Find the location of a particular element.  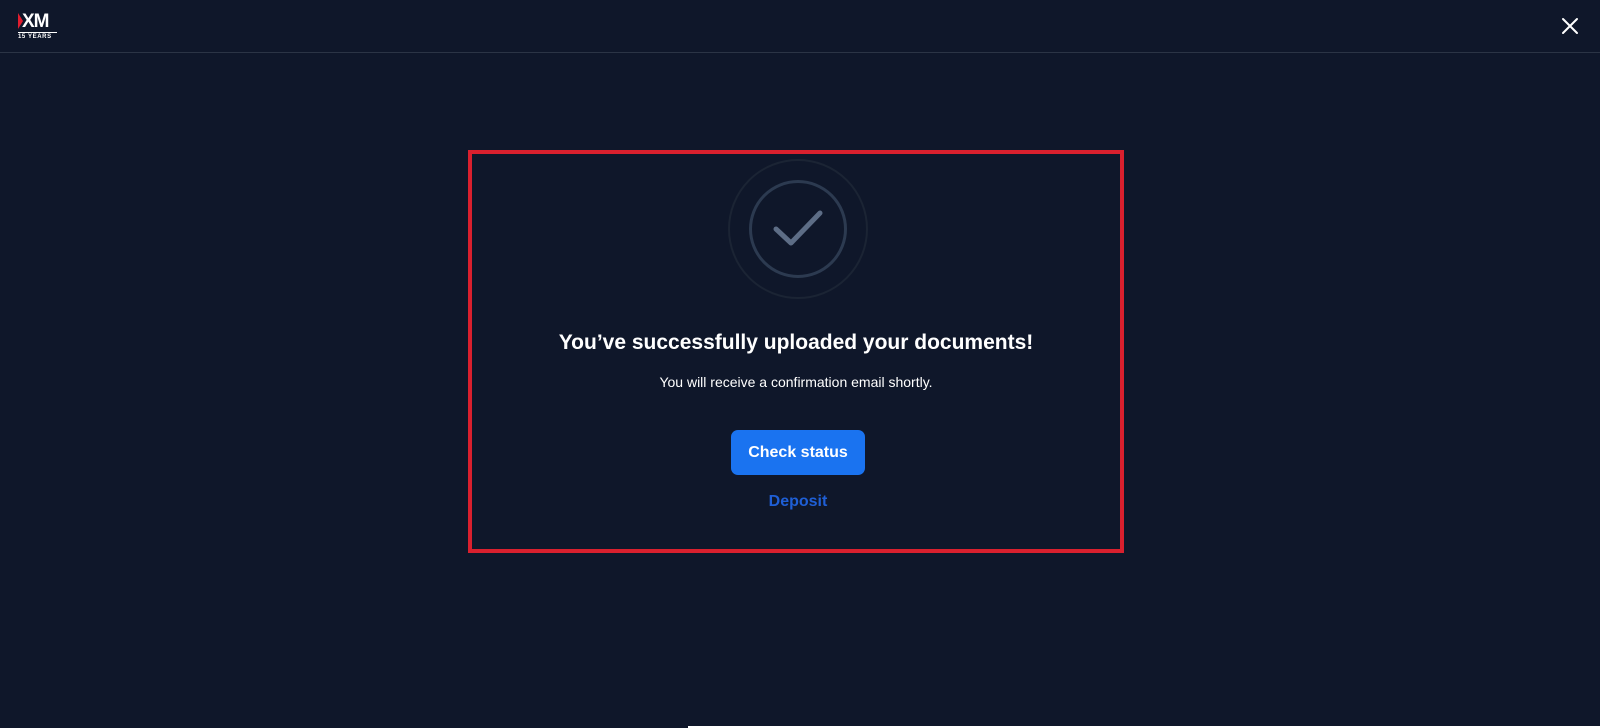

logo-mark: XM is located at coordinates (35, 21).